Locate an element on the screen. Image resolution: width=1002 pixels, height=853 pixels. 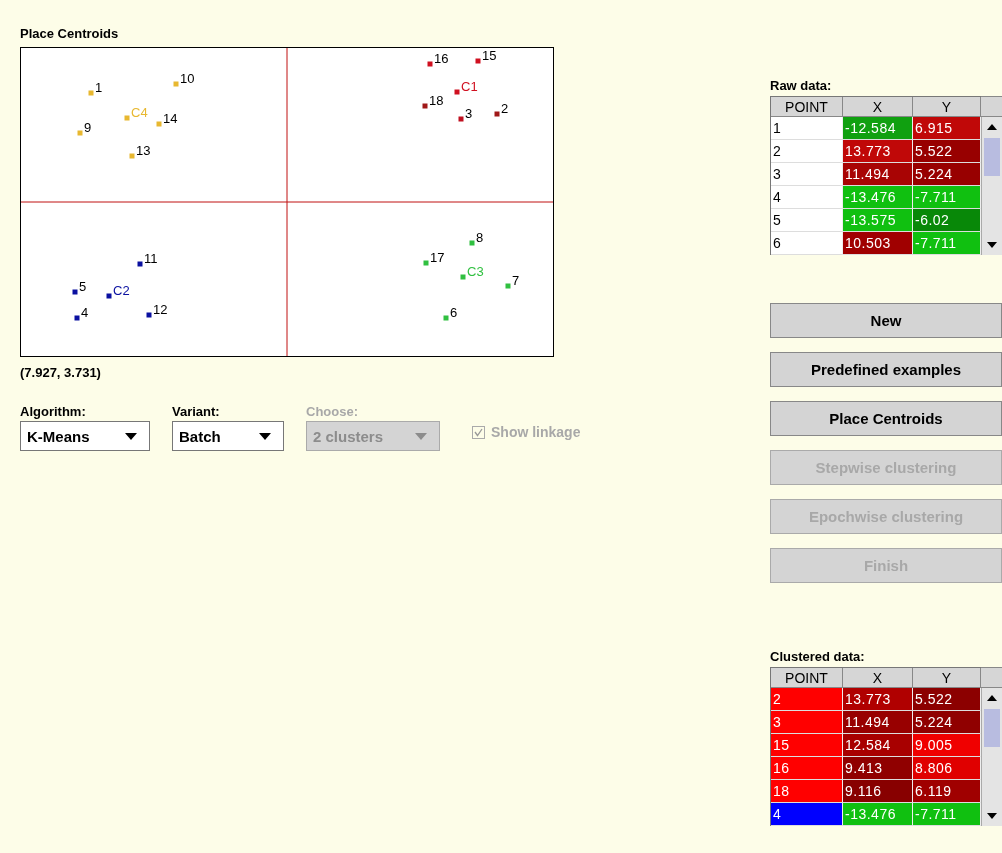
point-label: 17 is located at coordinates (437, 257).